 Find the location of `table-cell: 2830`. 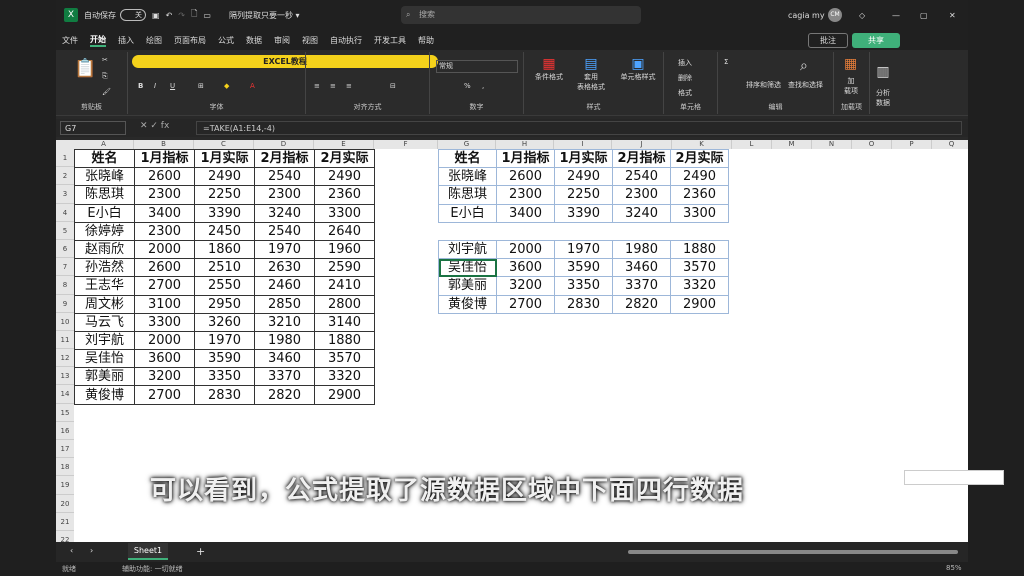

table-cell: 2830 is located at coordinates (224, 395).